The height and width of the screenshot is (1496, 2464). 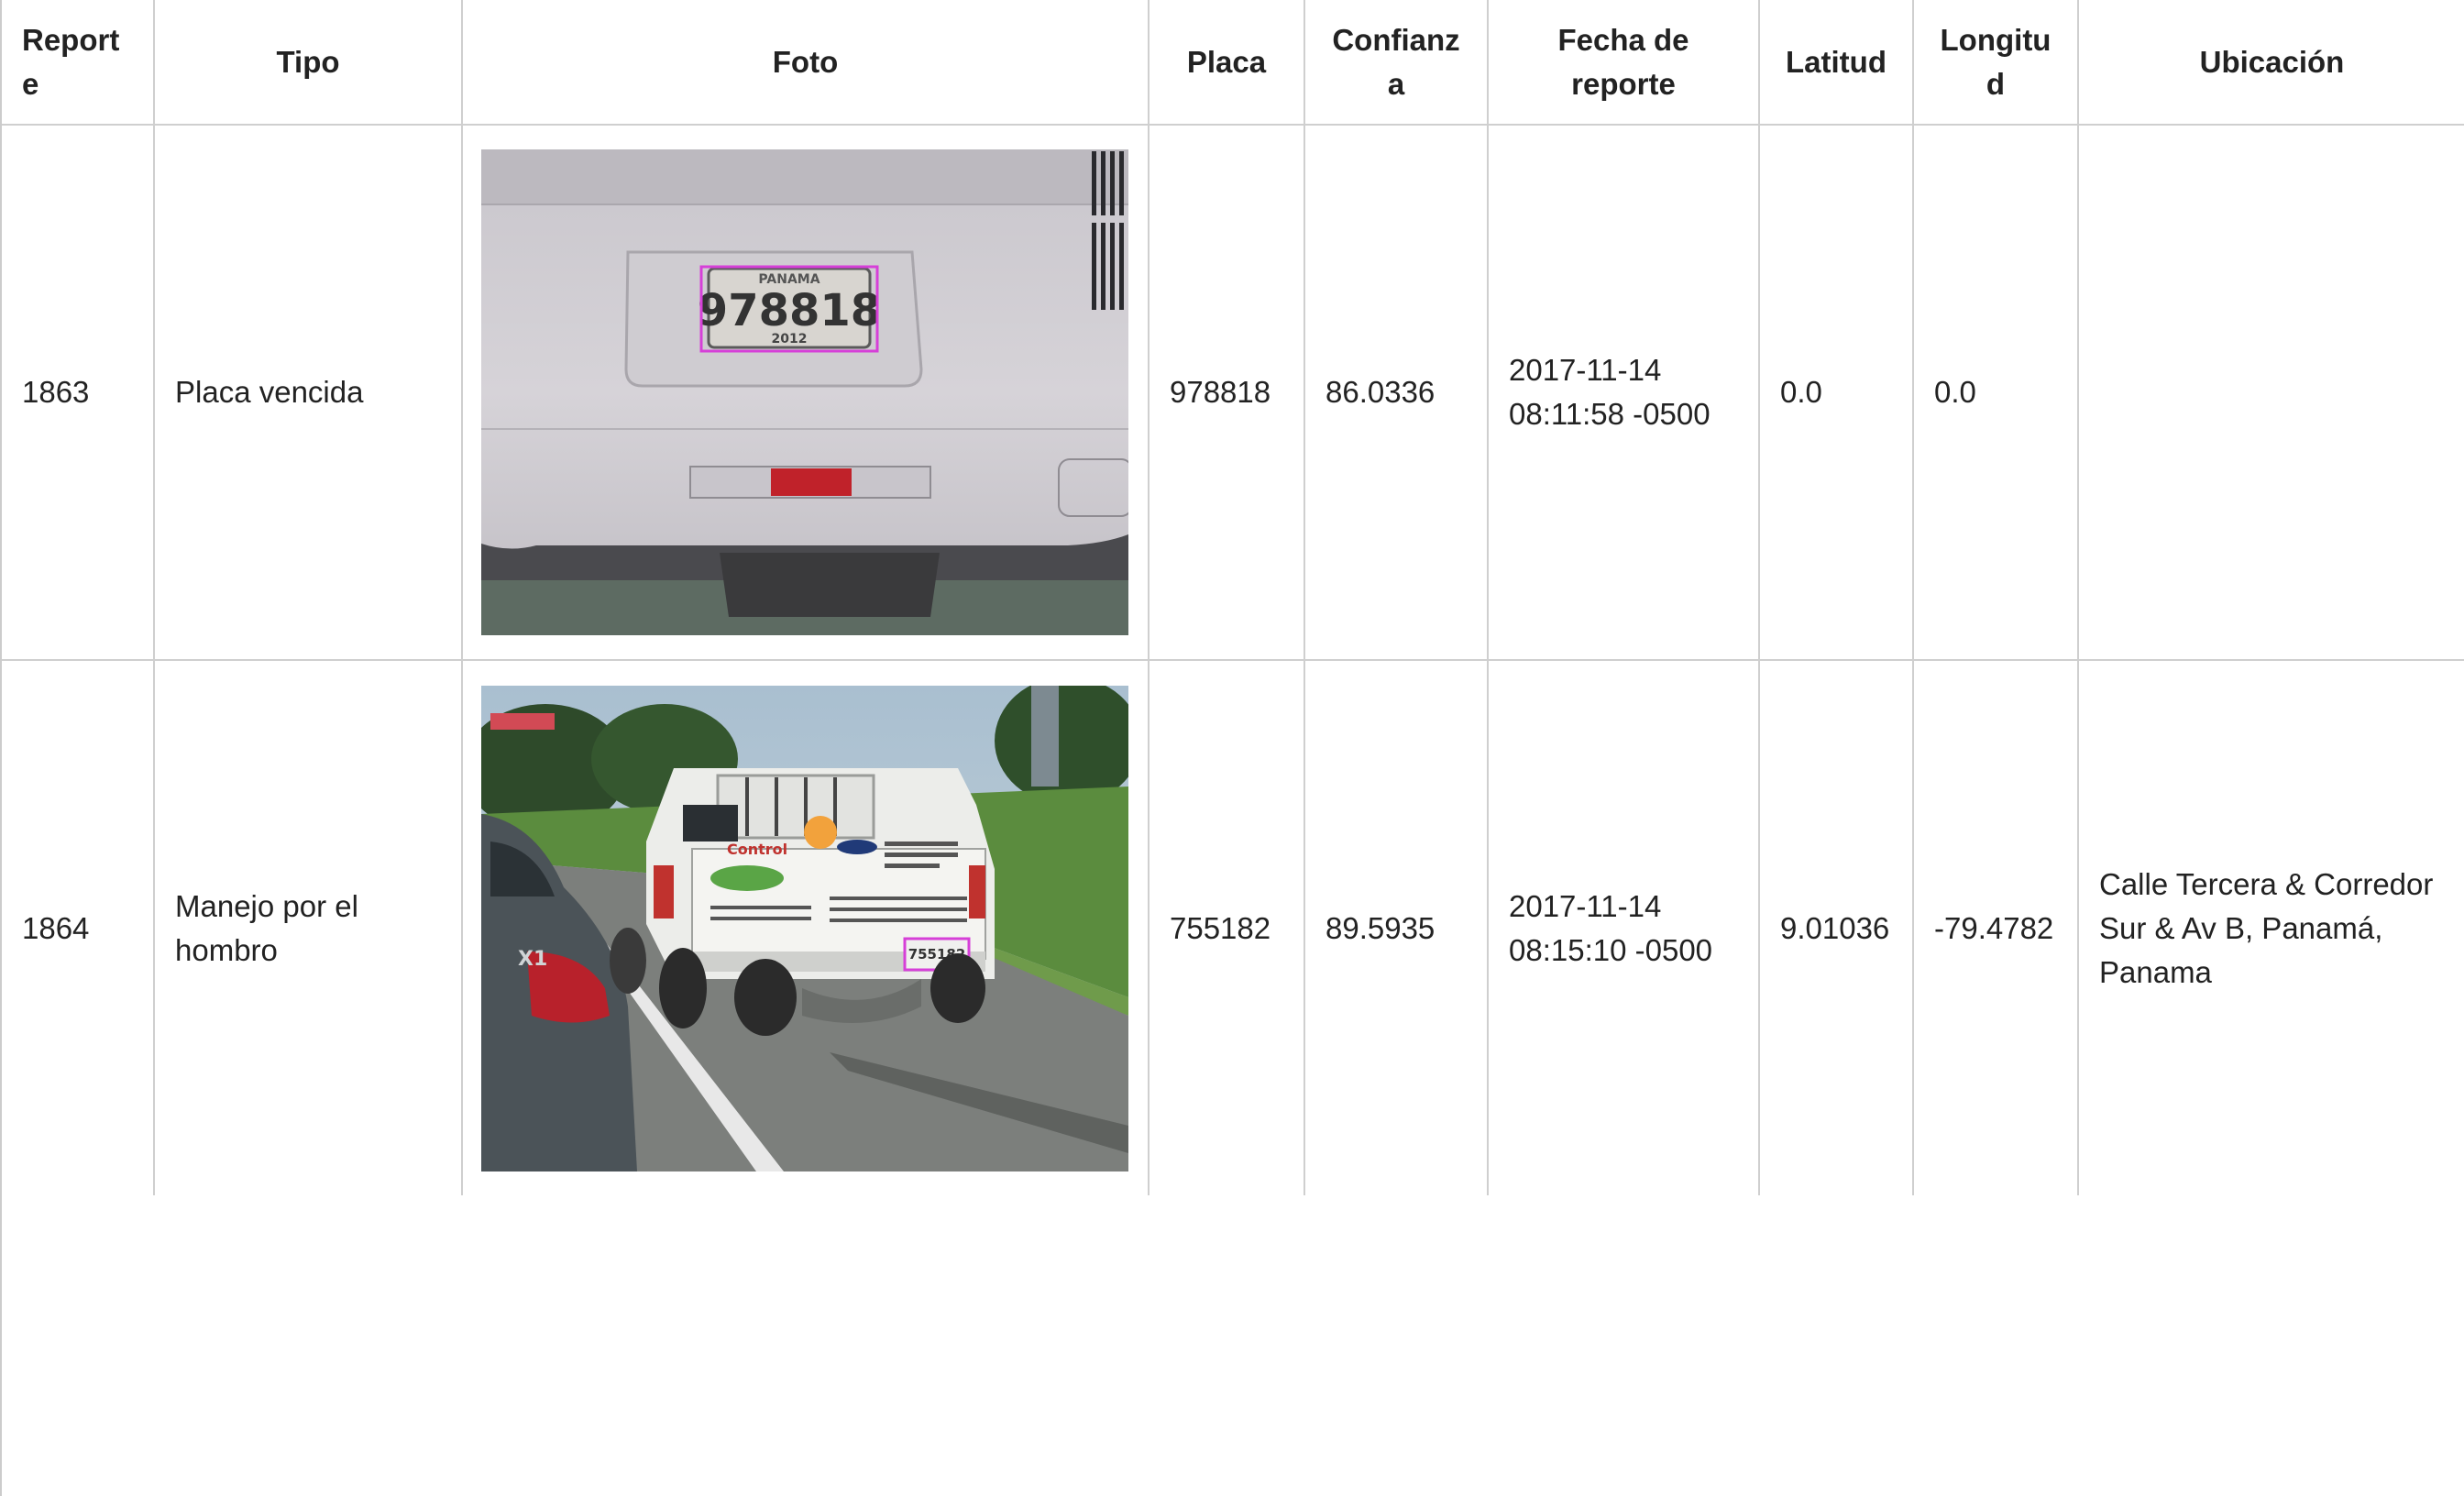 I want to click on cell-fecha: 2017-11-14 08:11:58 -0500, so click(x=1624, y=393).